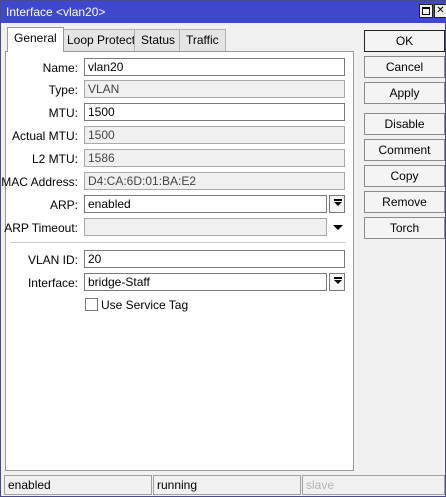 This screenshot has height=497, width=446. I want to click on name-label: Name:, so click(60, 68).